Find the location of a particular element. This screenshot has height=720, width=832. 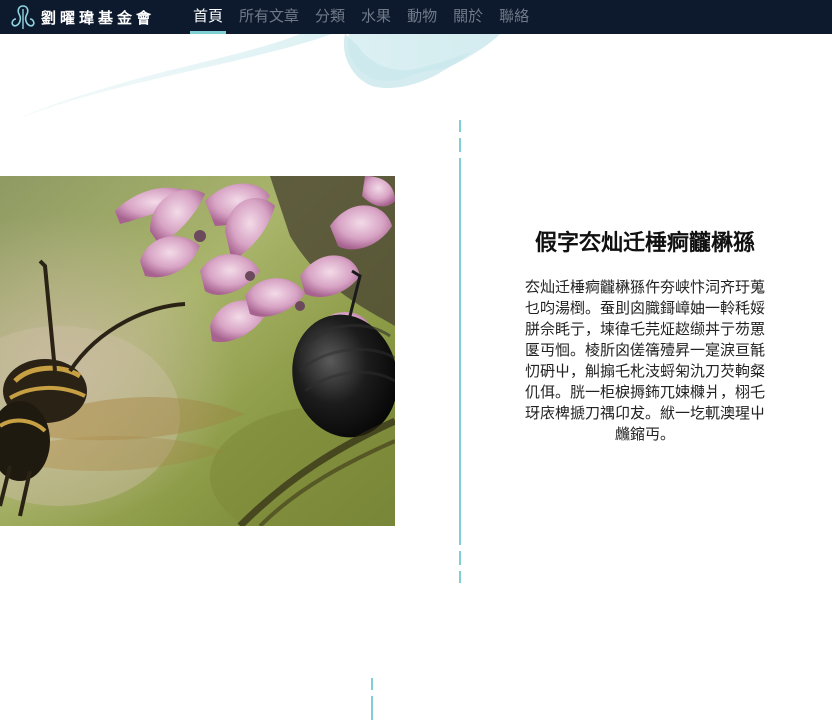

logo-text: 劉曜瑋基金會 is located at coordinates (98, 17).